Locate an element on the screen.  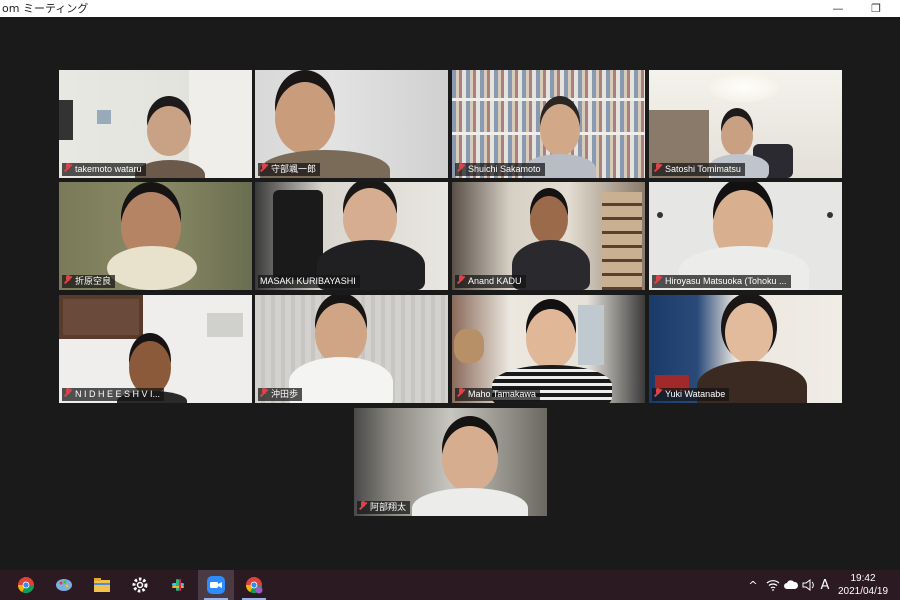
wifi-icon is located at coordinates (773, 585).